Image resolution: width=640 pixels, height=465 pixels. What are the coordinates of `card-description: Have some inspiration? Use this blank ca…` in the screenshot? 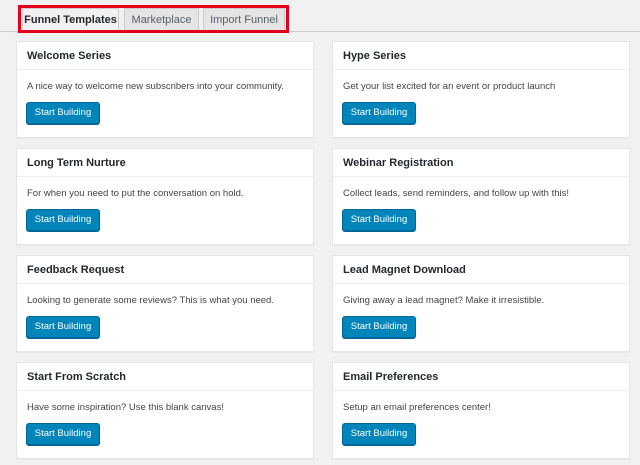 It's located at (125, 407).